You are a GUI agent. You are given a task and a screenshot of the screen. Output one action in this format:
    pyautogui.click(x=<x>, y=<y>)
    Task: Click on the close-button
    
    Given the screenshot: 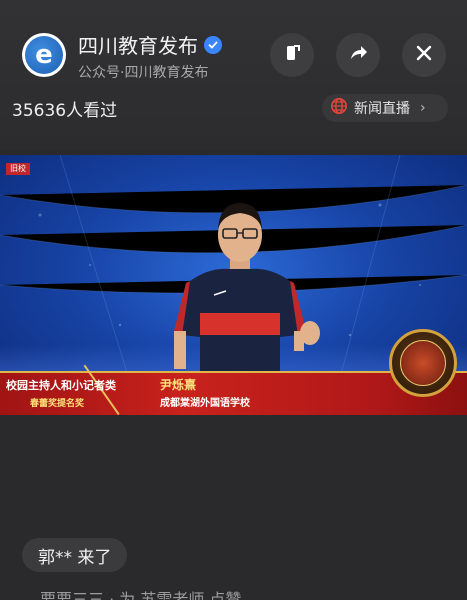 What is the action you would take?
    pyautogui.click(x=424, y=55)
    